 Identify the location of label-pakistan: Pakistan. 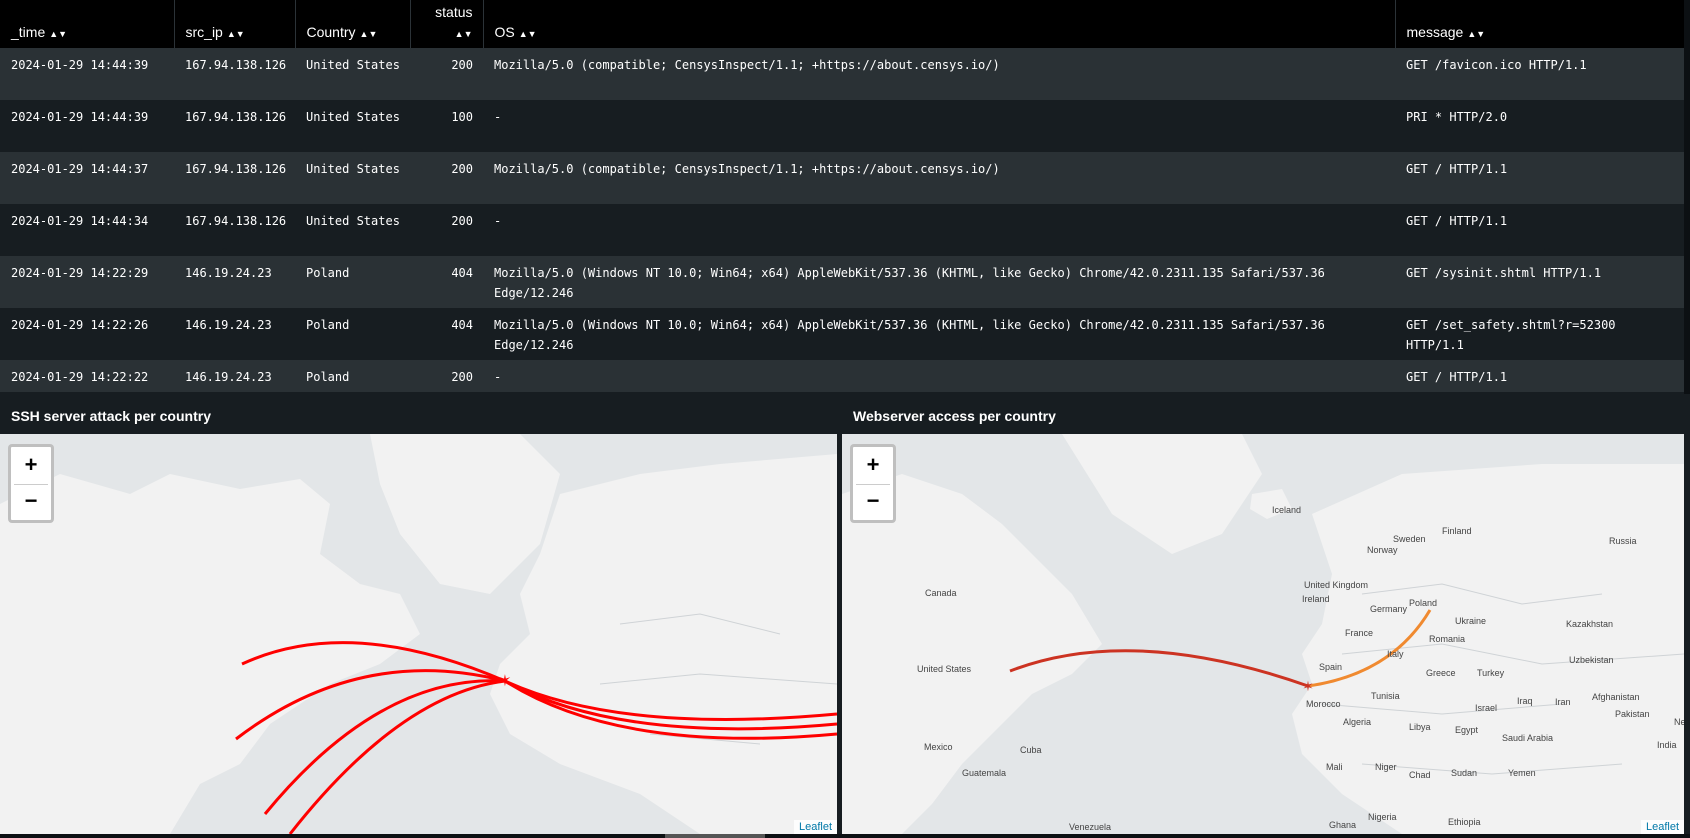
(1632, 714).